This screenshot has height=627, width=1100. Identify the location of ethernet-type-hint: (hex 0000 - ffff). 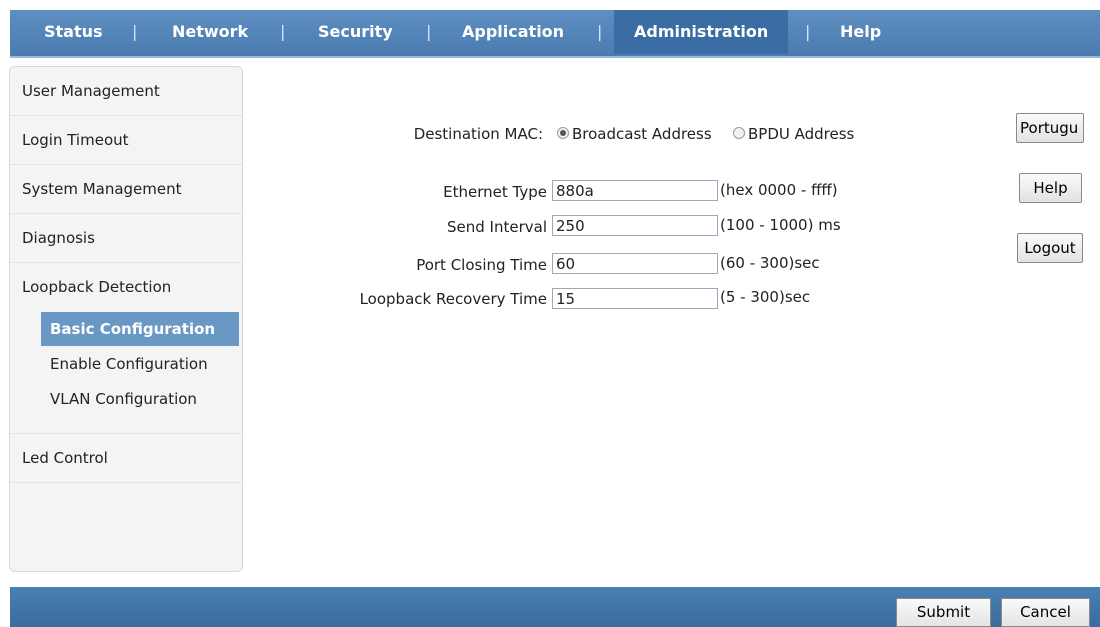
(779, 190).